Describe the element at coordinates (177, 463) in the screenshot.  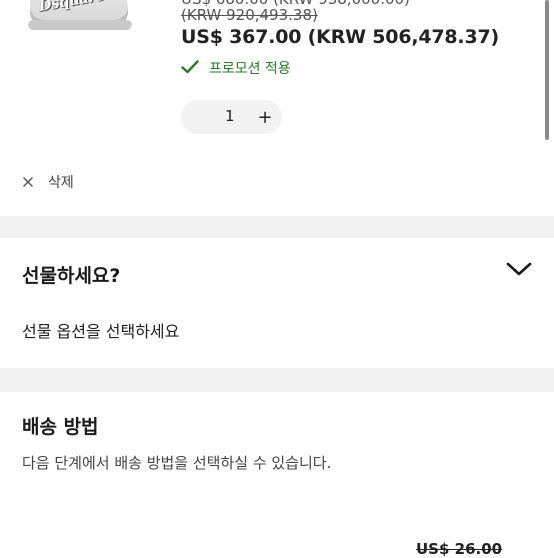
I see `shipping-description: 다음 단계에서 배송 방법을 선택하실 수 있습니다.` at that location.